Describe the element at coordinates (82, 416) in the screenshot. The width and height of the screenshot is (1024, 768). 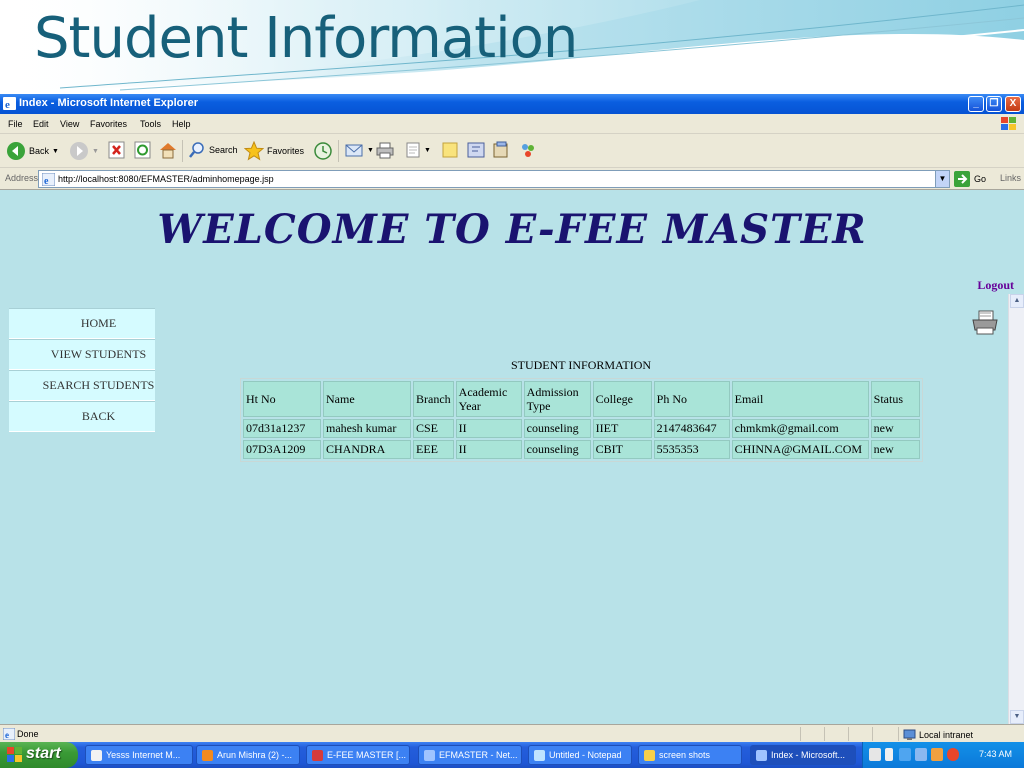
I see `nav-back: BACK` at that location.